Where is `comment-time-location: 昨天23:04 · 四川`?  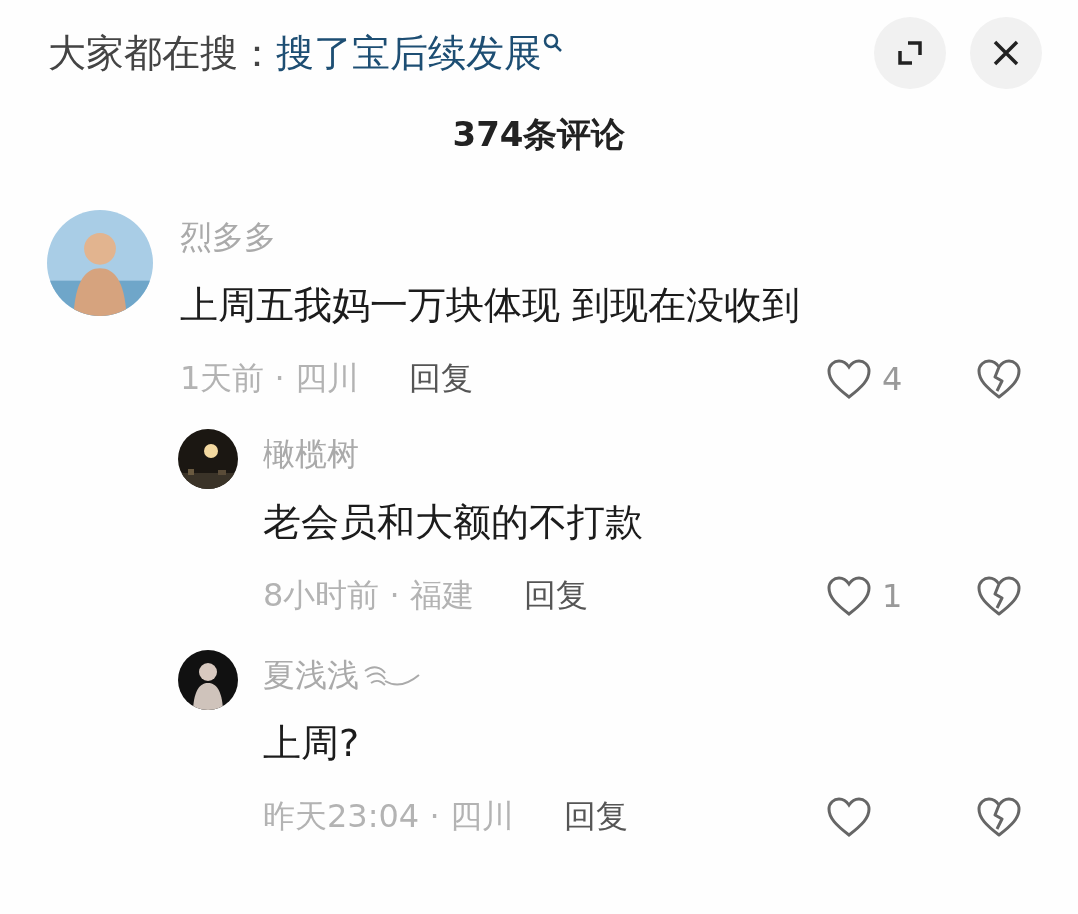
comment-time-location: 昨天23:04 · 四川 is located at coordinates (388, 816).